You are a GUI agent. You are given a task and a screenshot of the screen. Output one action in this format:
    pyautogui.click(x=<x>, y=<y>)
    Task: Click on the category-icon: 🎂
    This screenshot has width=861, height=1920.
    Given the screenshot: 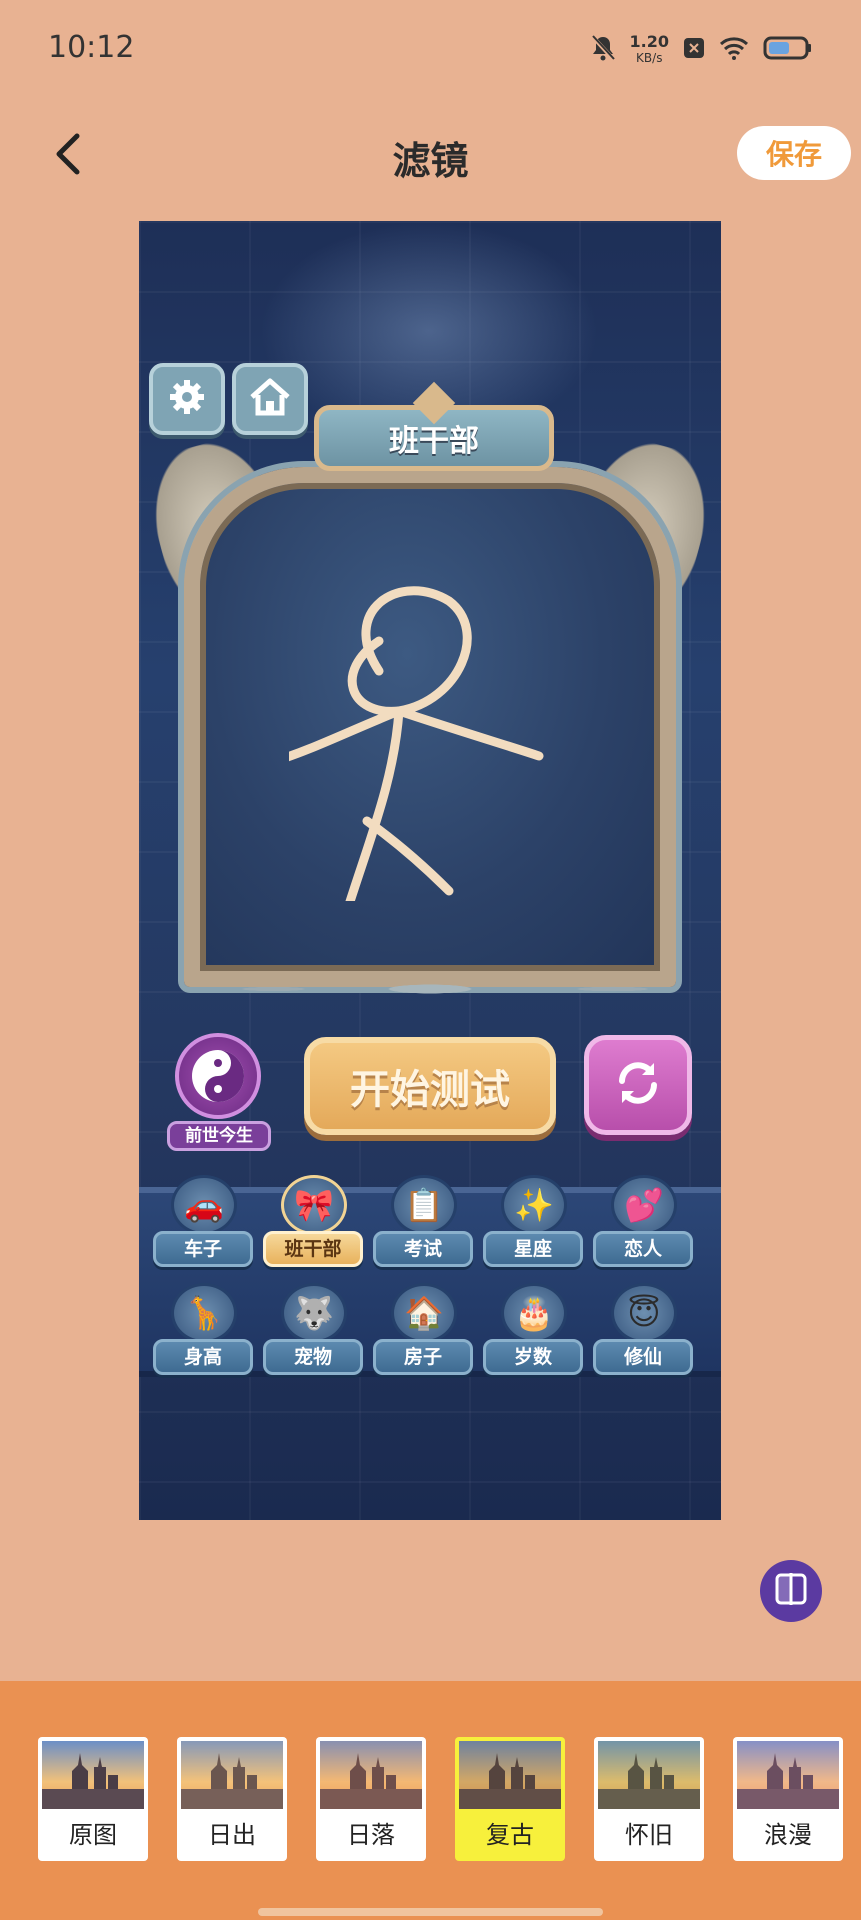 What is the action you would take?
    pyautogui.click(x=534, y=1313)
    